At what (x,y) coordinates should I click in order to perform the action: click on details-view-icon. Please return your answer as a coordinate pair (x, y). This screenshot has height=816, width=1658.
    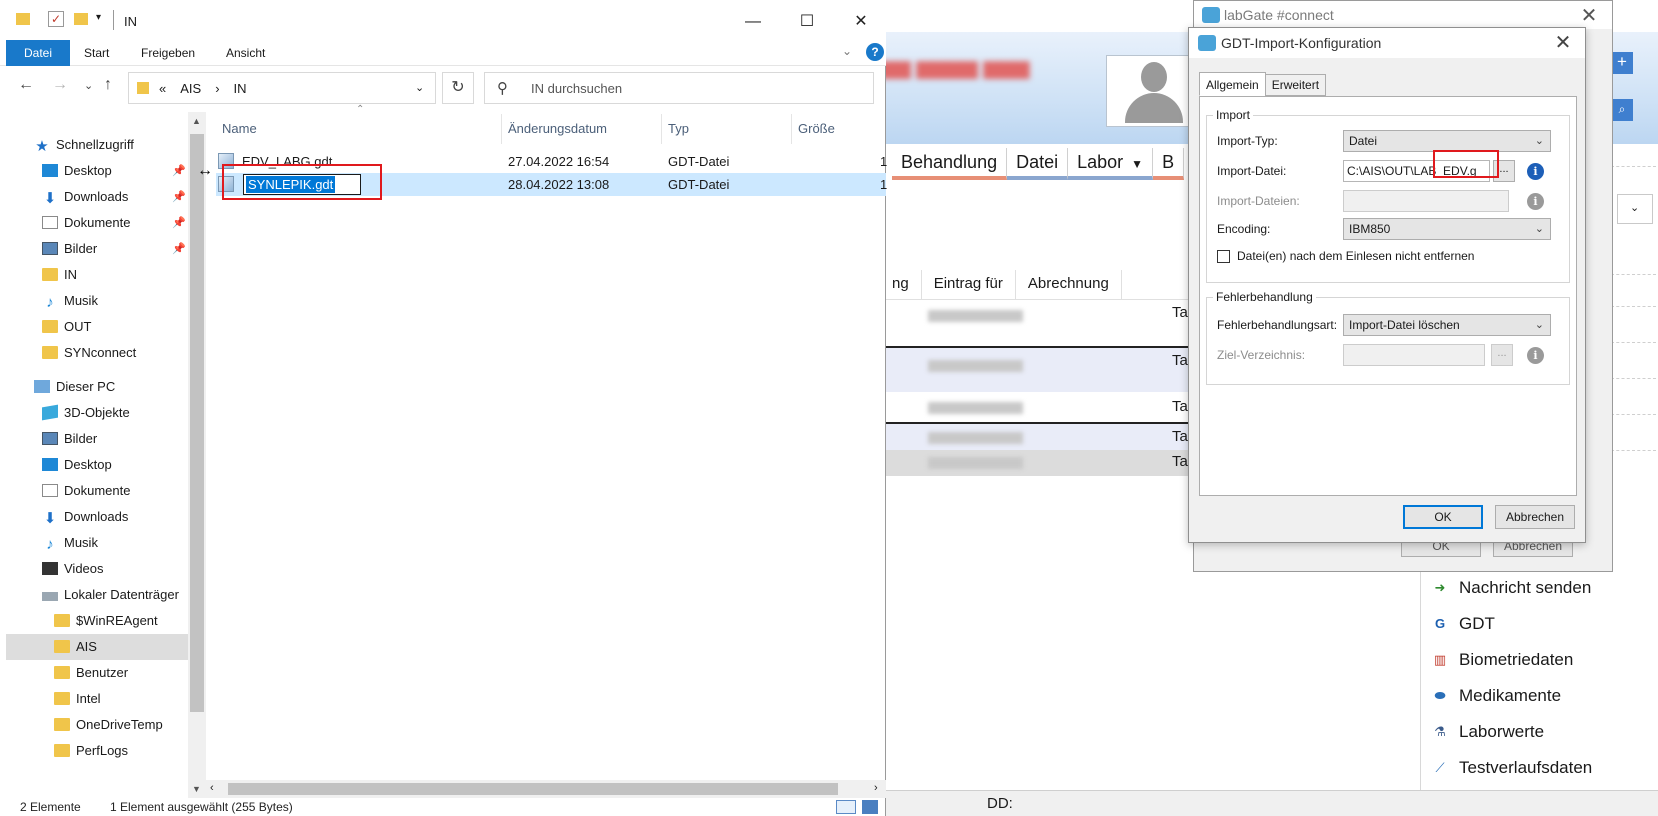
    Looking at the image, I should click on (846, 807).